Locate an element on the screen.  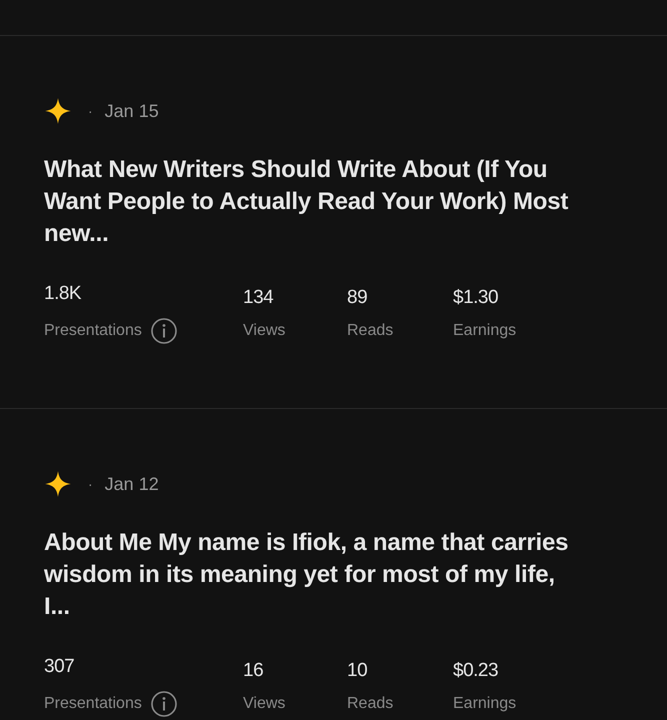
story-date: Jan 15 is located at coordinates (131, 111).